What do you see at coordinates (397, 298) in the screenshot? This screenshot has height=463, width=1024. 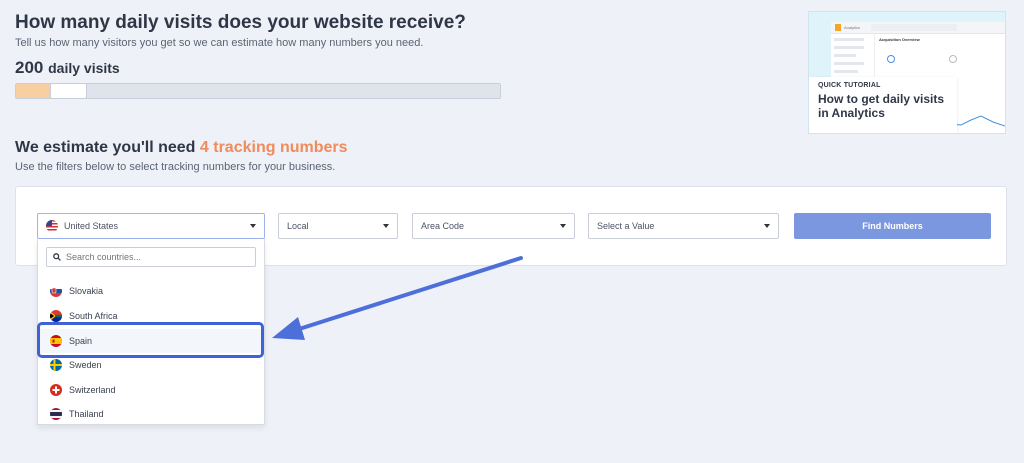 I see `pointer-arrow-icon` at bounding box center [397, 298].